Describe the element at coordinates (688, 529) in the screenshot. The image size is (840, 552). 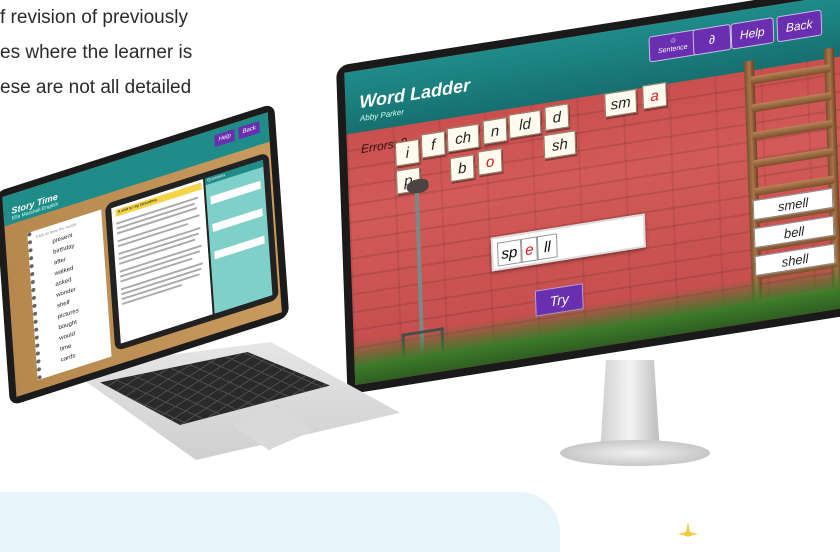
I see `star-decoration-icon` at that location.